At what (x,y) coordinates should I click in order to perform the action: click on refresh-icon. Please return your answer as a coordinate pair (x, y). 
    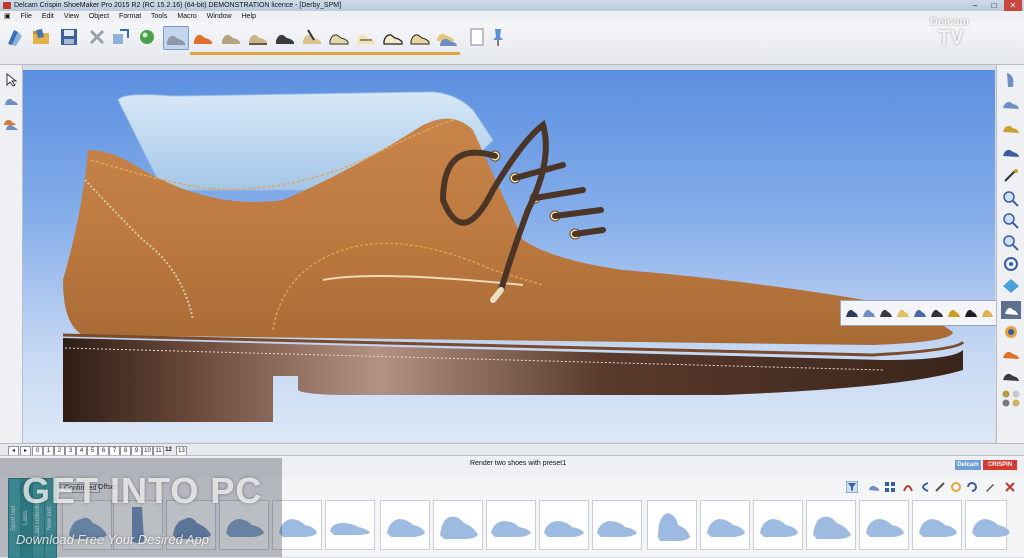
    Looking at the image, I should click on (972, 487).